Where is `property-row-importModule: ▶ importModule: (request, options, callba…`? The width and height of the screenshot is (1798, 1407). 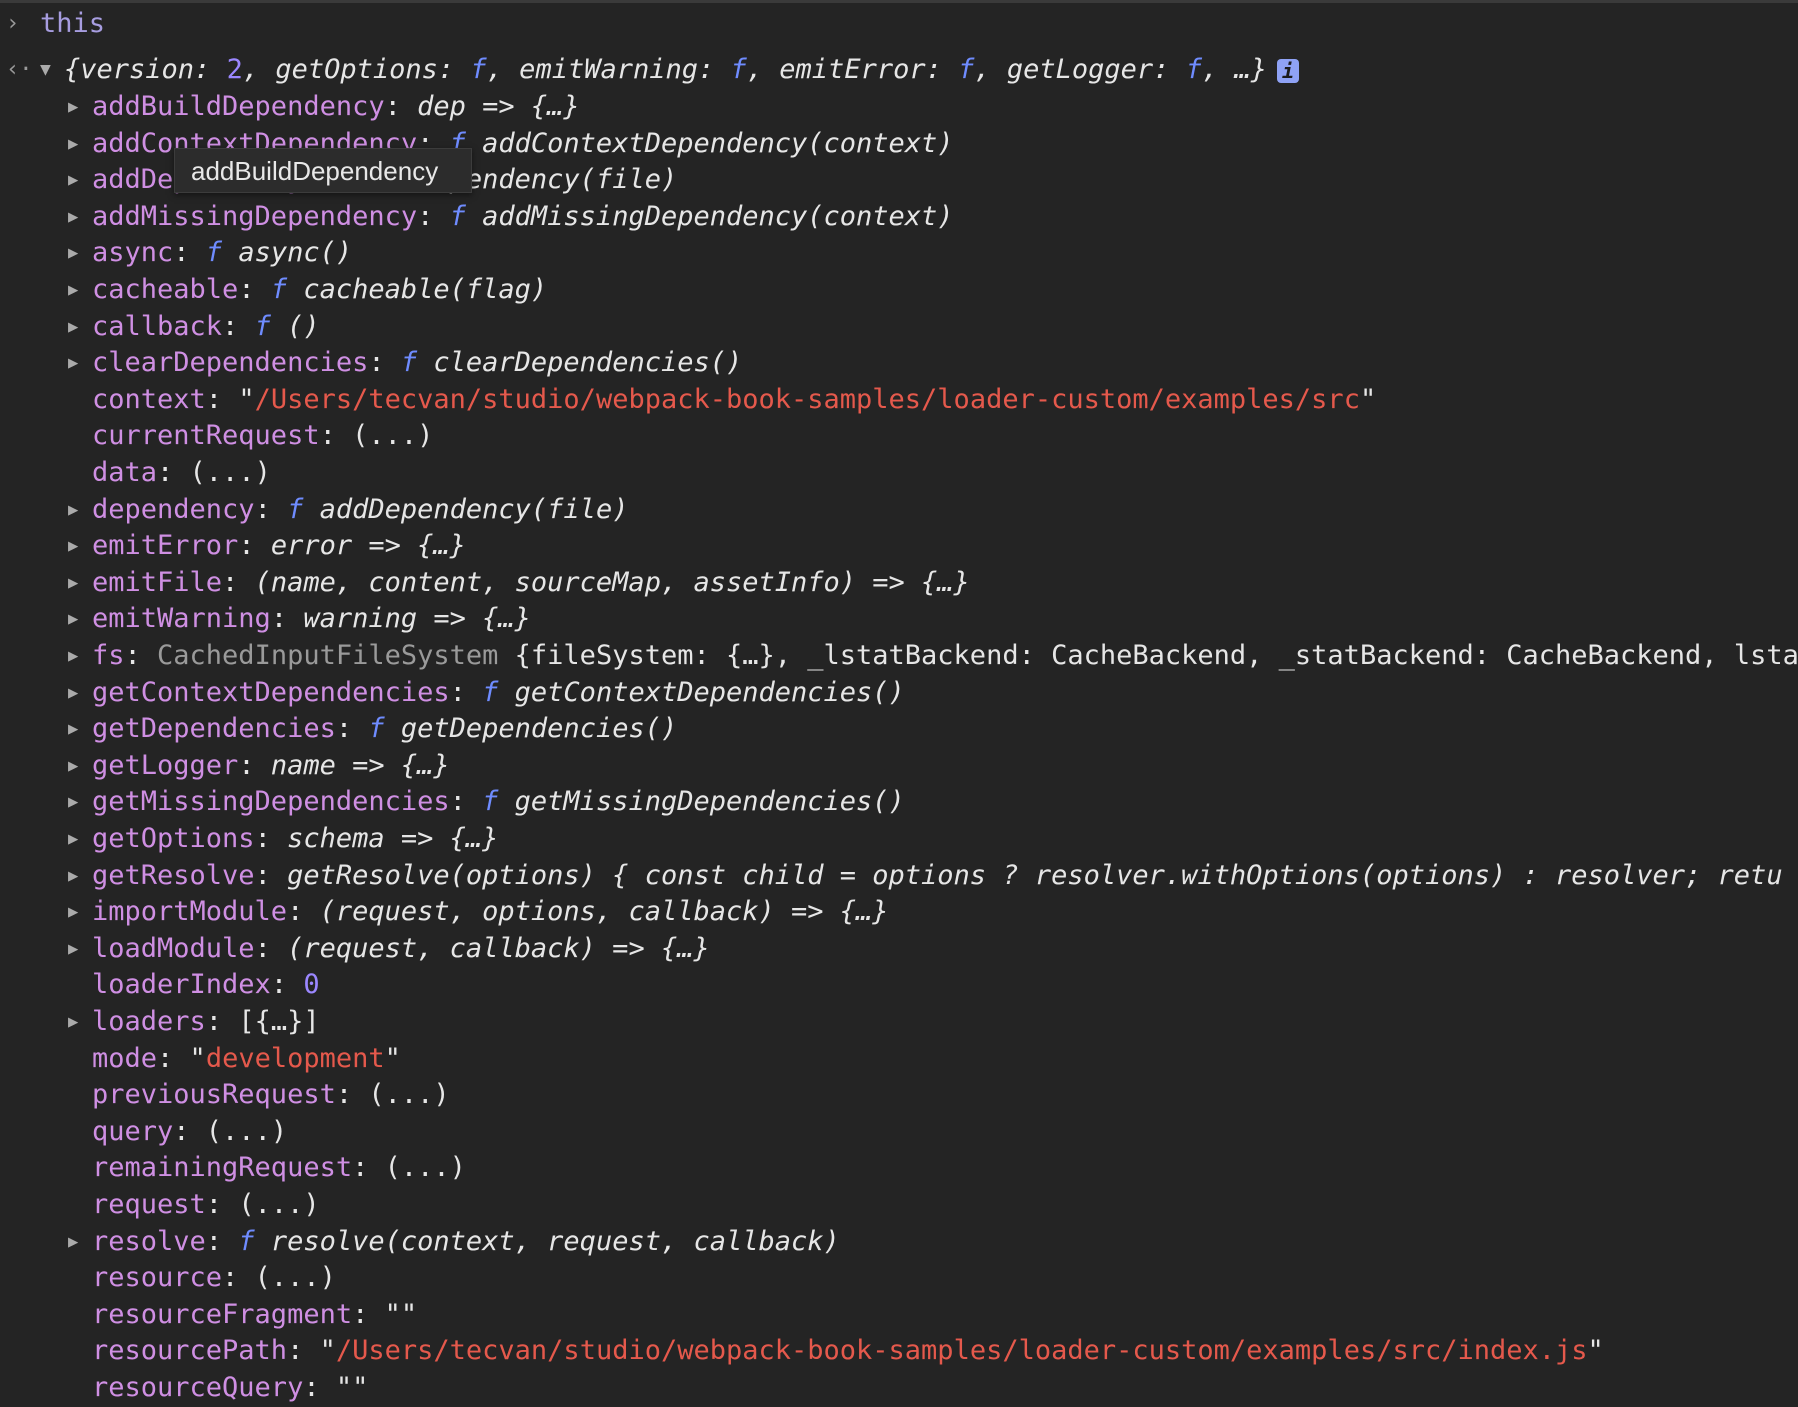
property-row-importModule: ▶ importModule: (request, options, callba… is located at coordinates (899, 912).